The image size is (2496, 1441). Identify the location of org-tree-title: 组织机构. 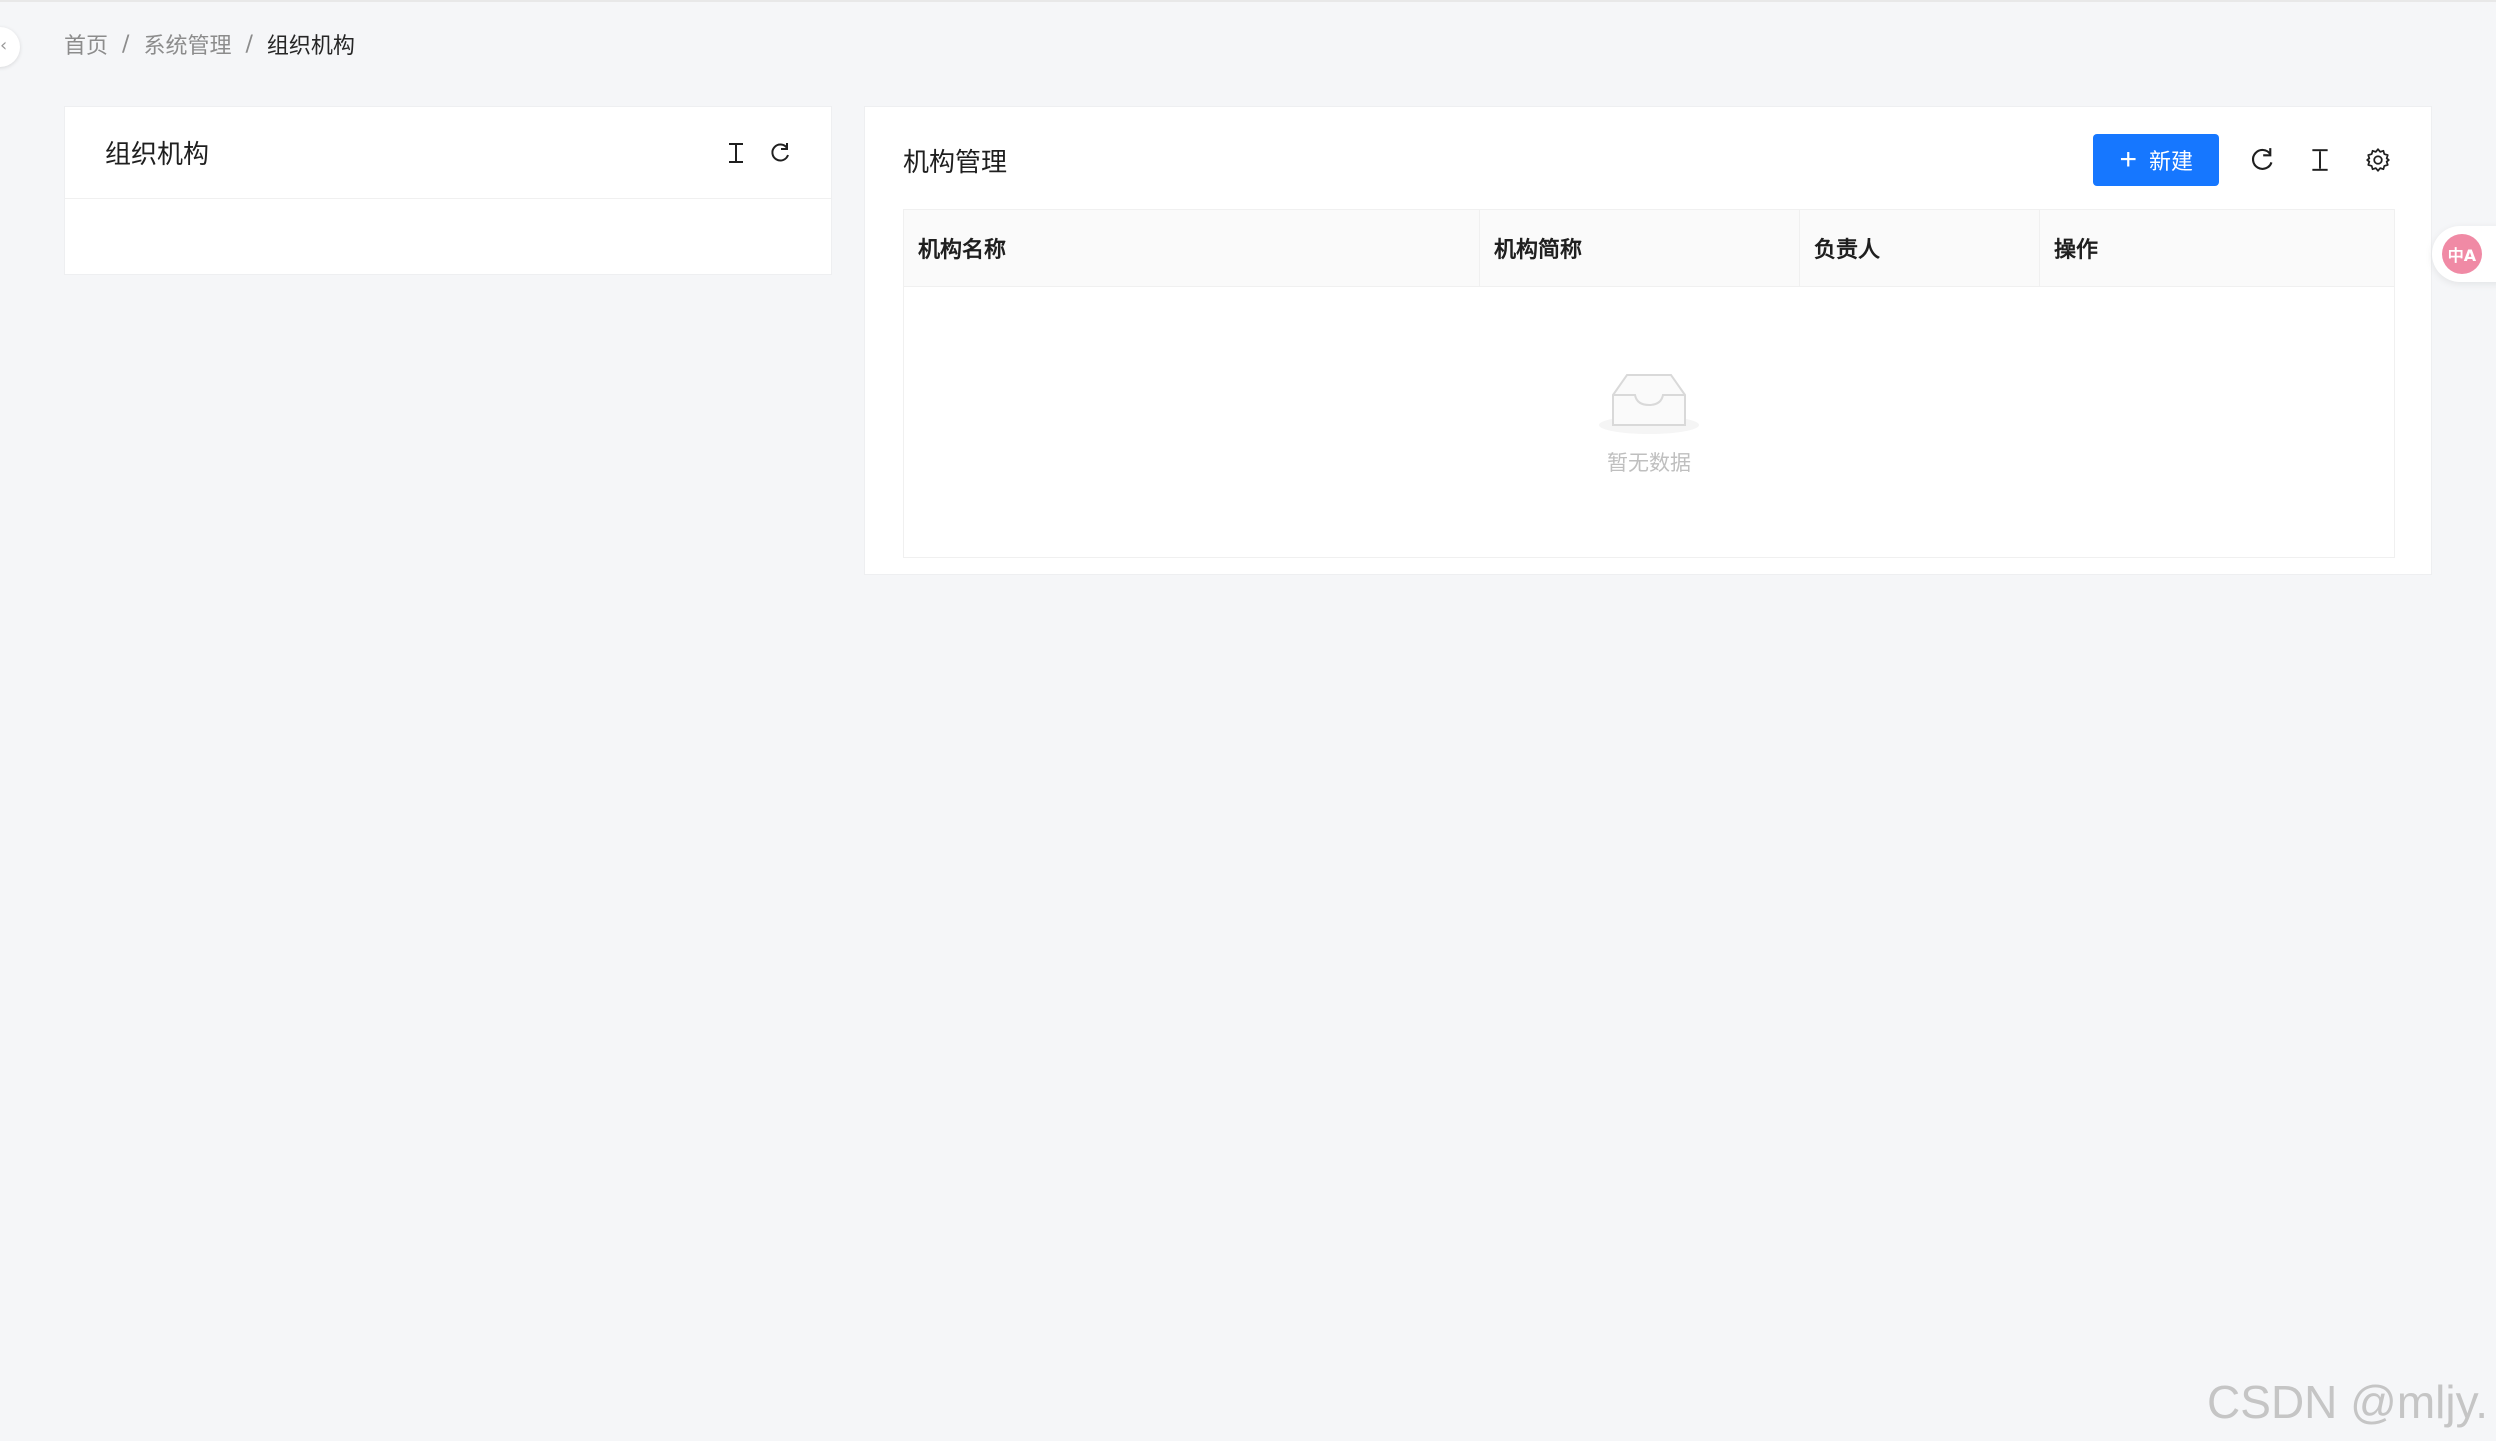
(157, 155).